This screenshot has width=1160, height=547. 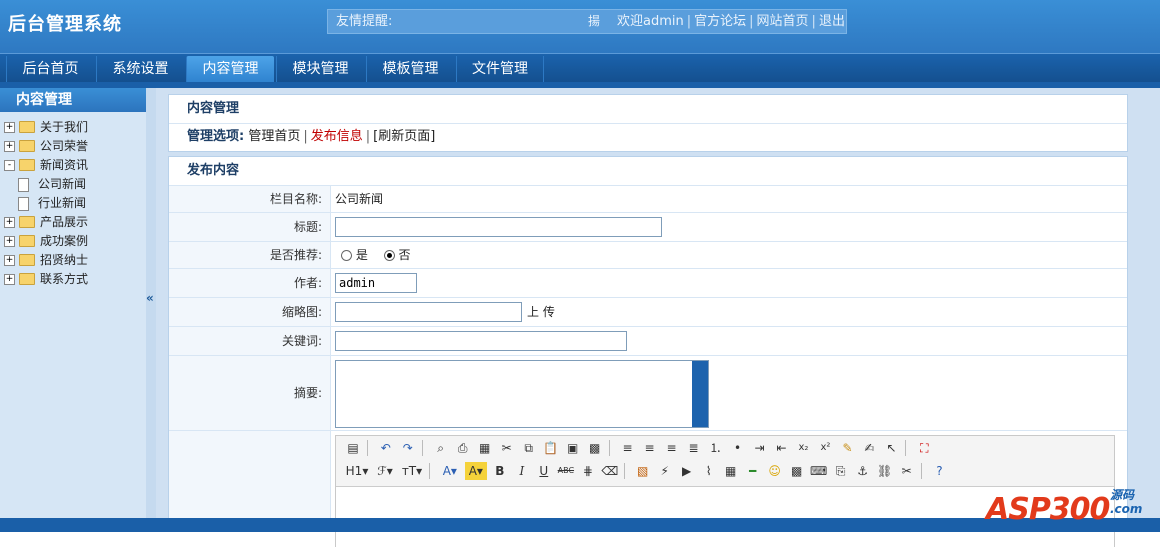 What do you see at coordinates (500, 69) in the screenshot?
I see `tab-file-management: 文件管理` at bounding box center [500, 69].